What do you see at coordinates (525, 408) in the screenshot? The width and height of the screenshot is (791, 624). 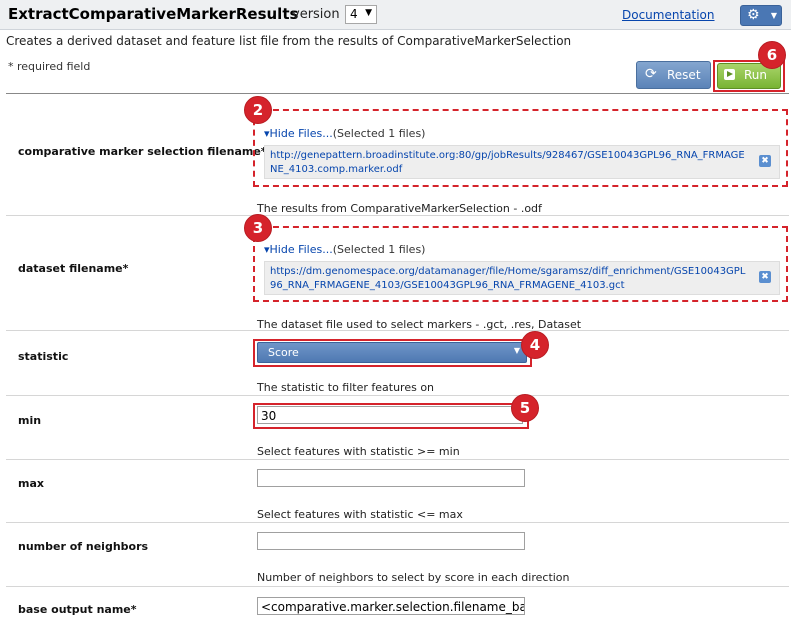 I see `annotation-badge-5: 5` at bounding box center [525, 408].